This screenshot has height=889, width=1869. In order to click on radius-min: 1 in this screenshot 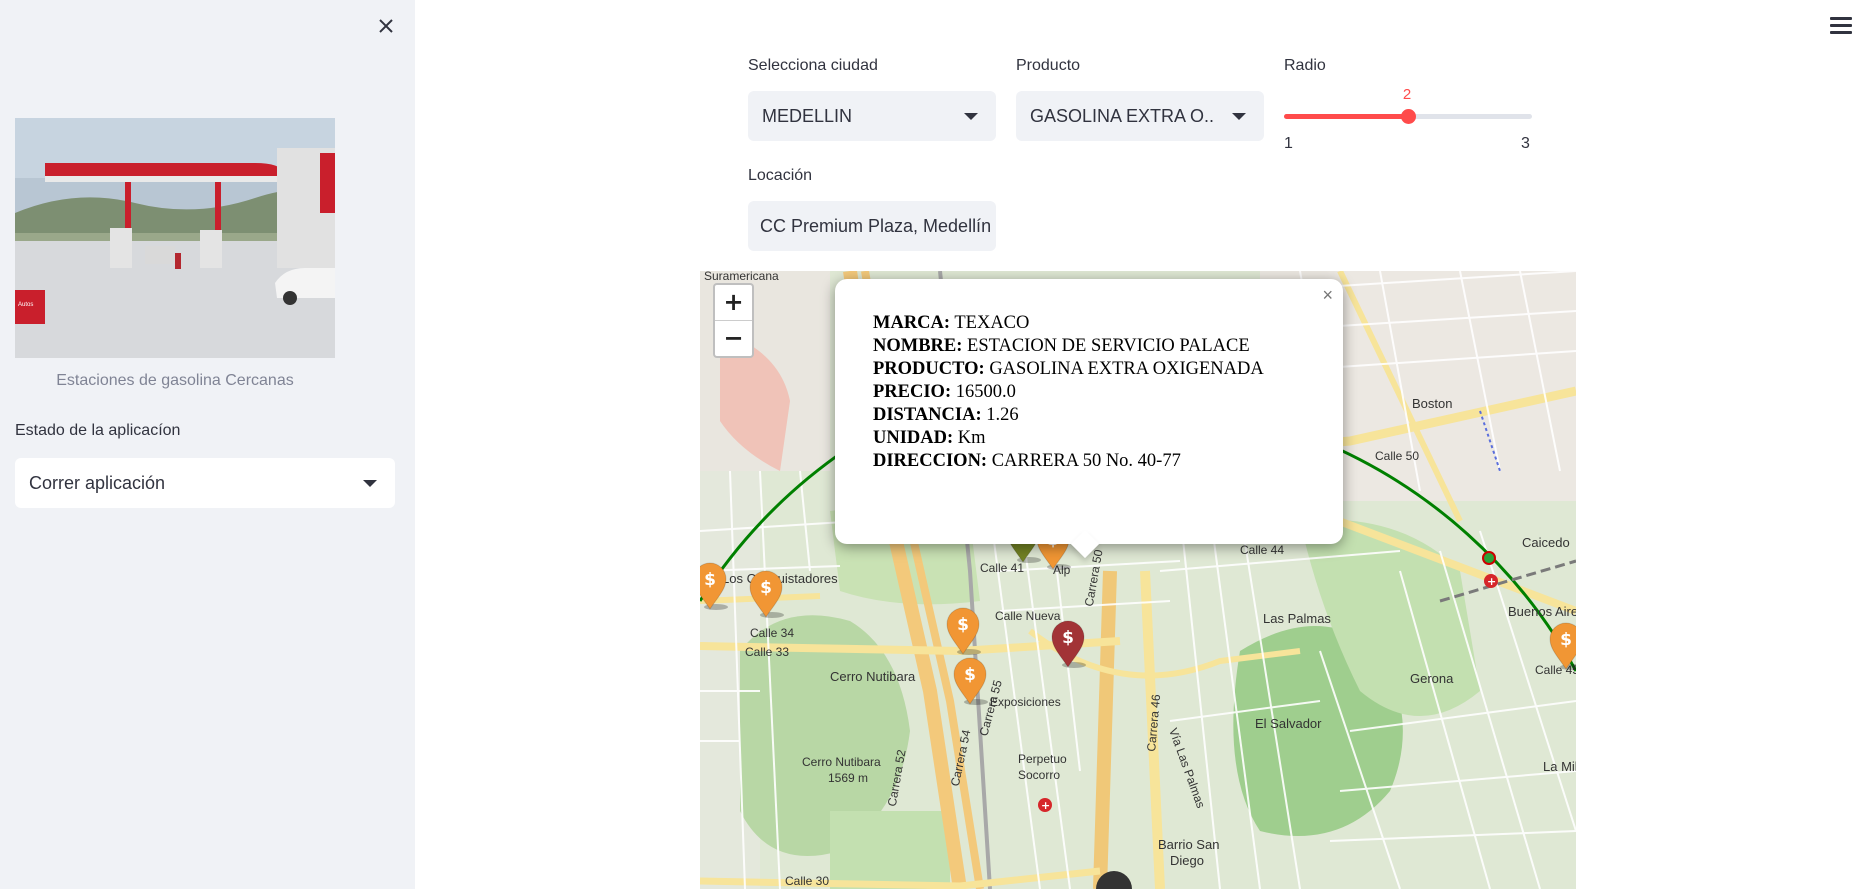, I will do `click(1288, 143)`.